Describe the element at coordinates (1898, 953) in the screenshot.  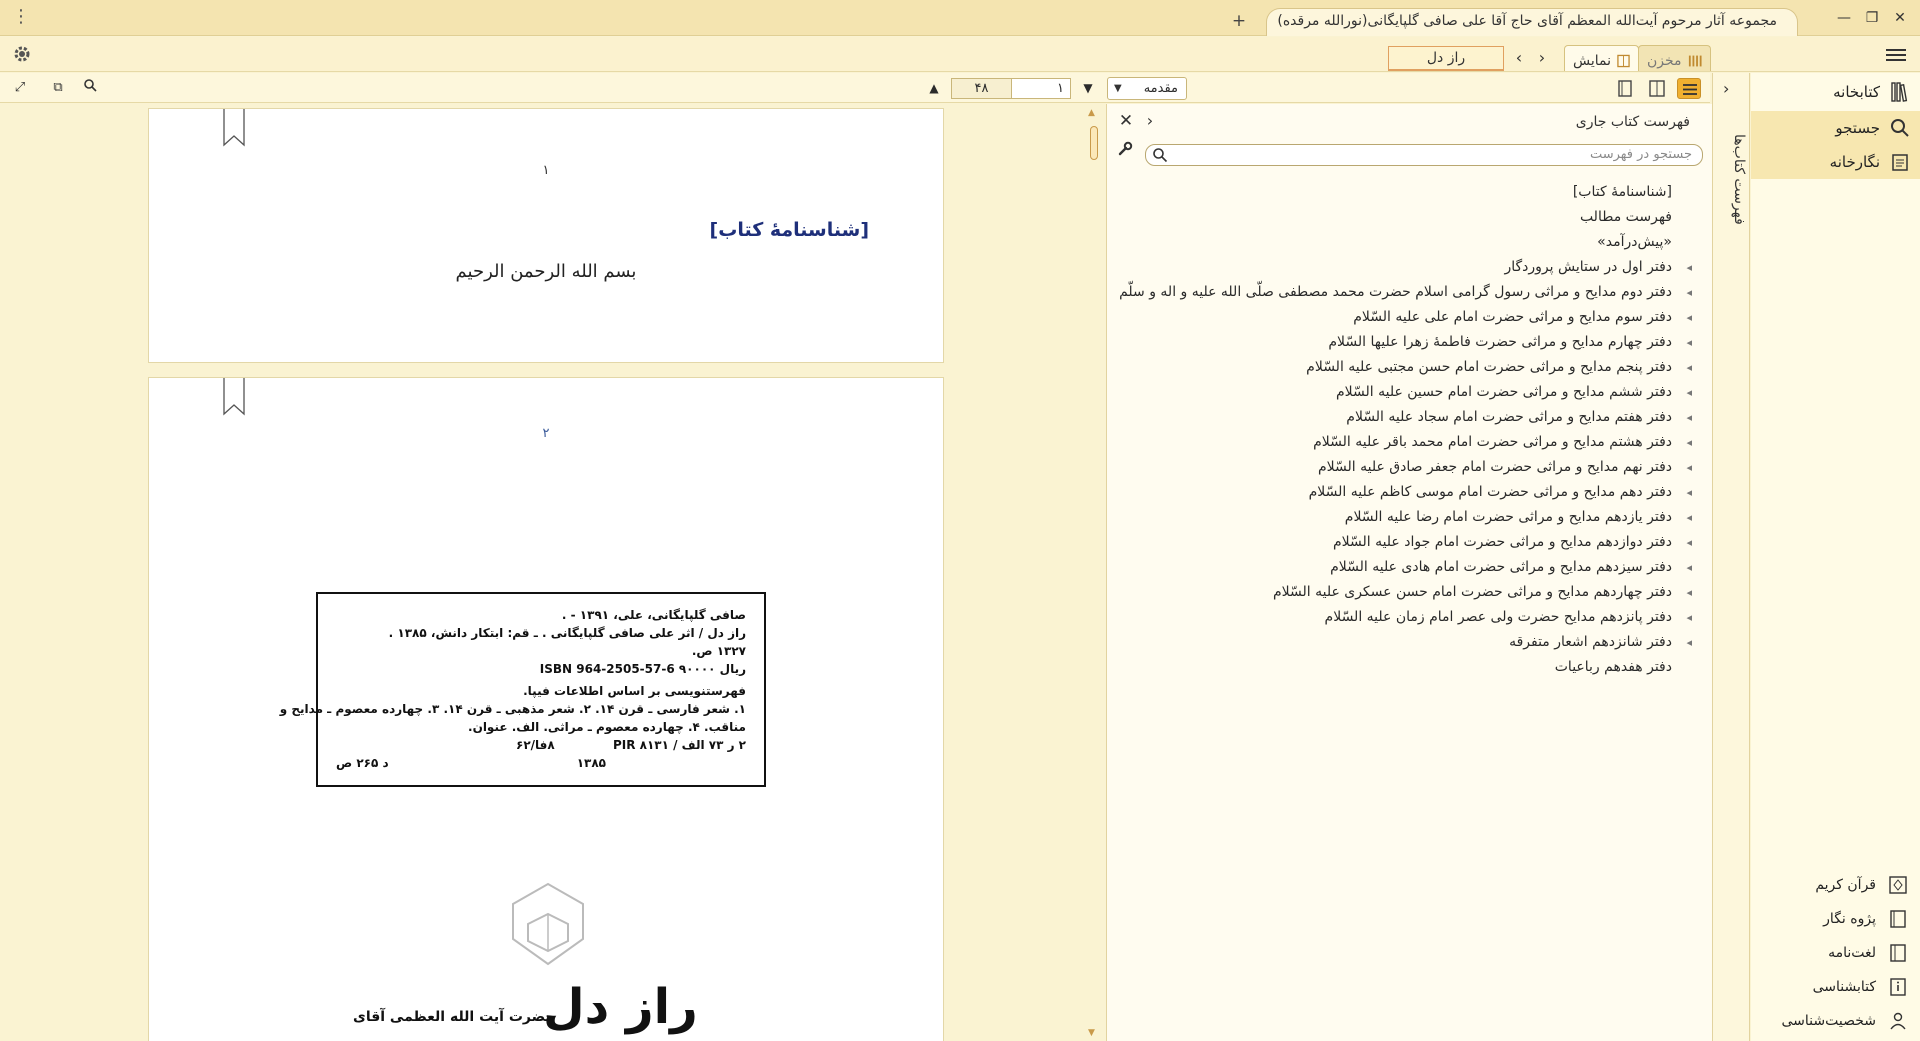
I see `dictionary-icon` at that location.